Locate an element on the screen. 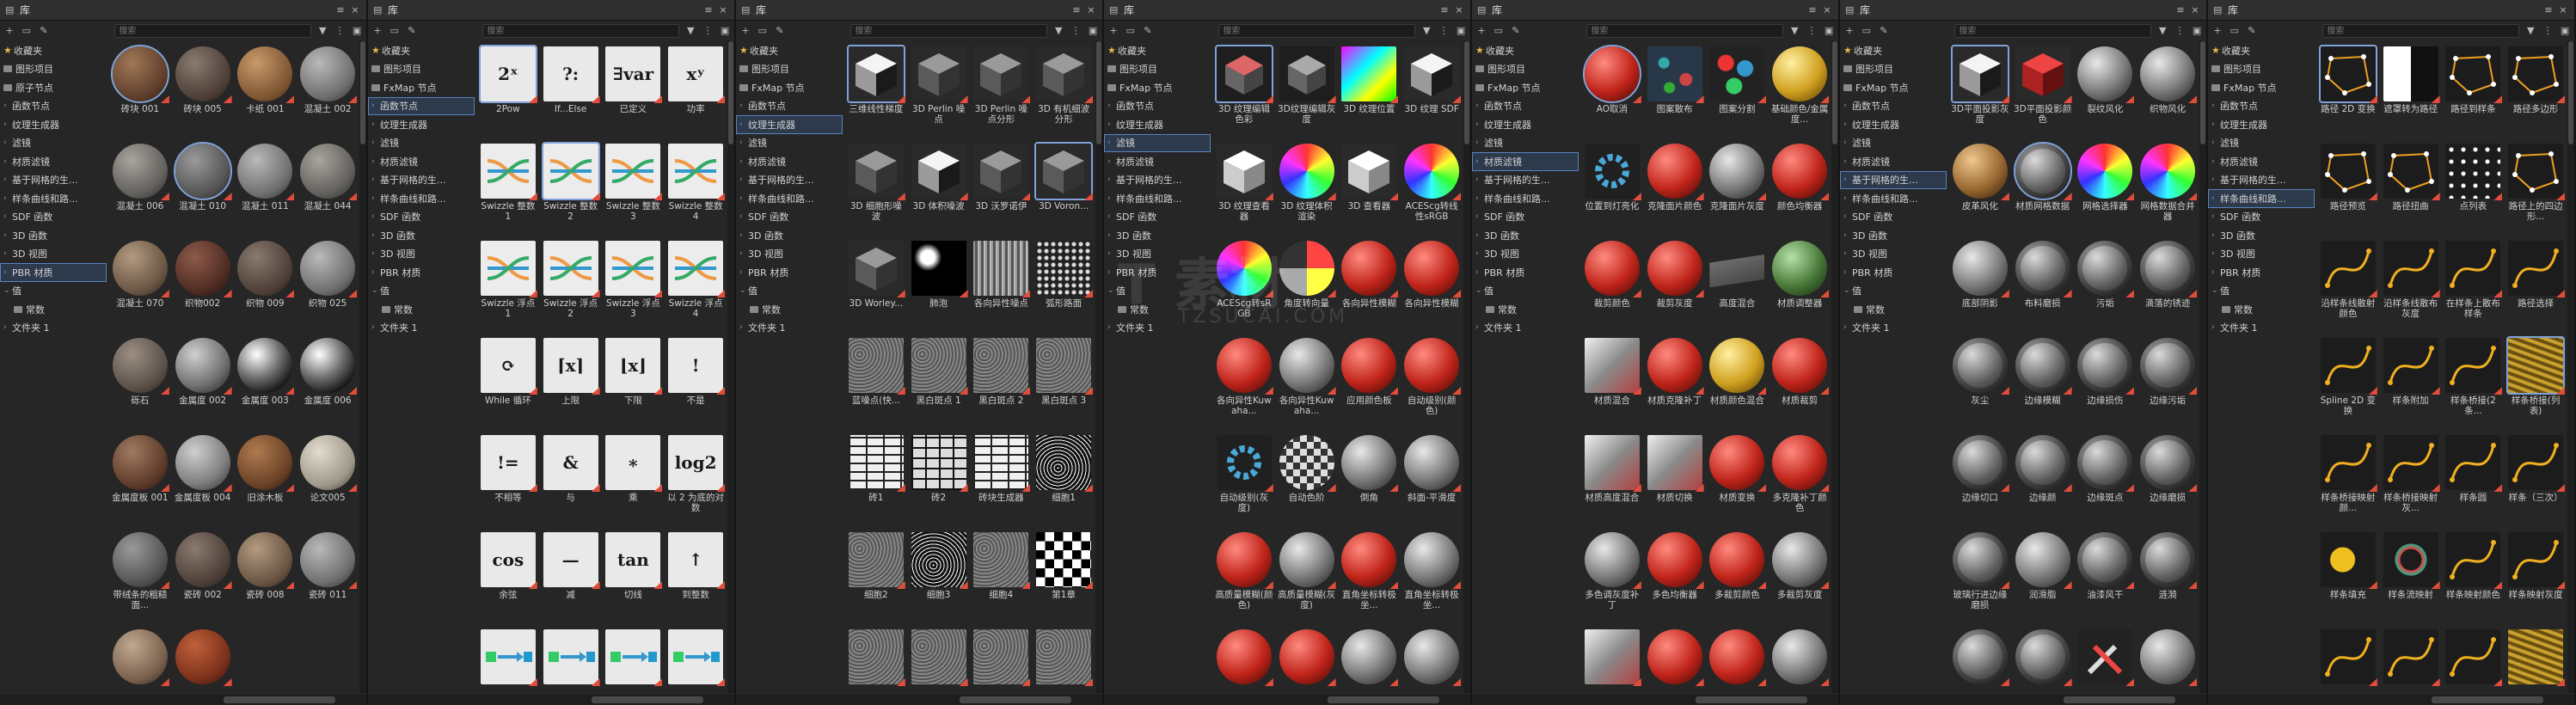 The image size is (2576, 705). library-item: 3D 纹理编辑色彩 is located at coordinates (1244, 89).